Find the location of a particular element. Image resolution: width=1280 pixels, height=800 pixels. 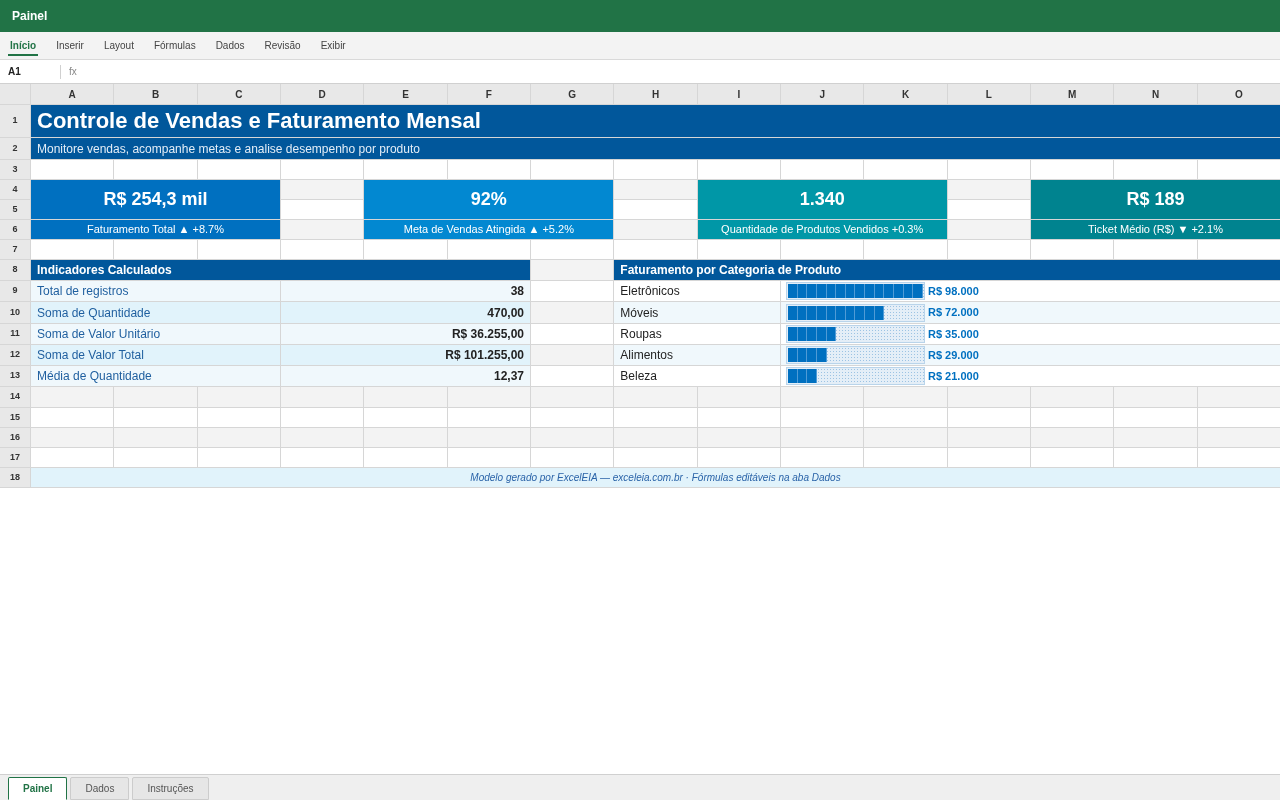

sheet-tab: Dados is located at coordinates (100, 788).